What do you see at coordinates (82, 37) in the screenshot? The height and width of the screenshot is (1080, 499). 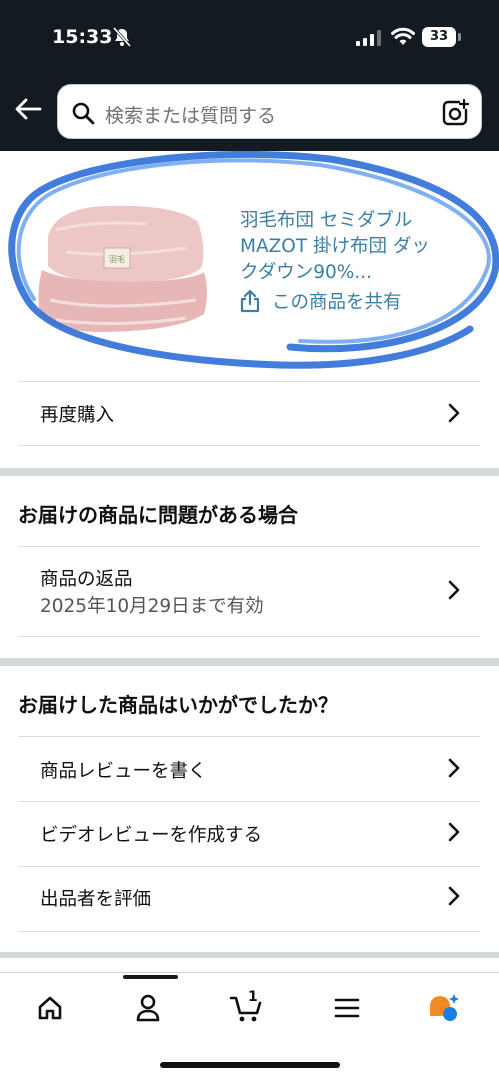 I see `status-time: 15:33` at bounding box center [82, 37].